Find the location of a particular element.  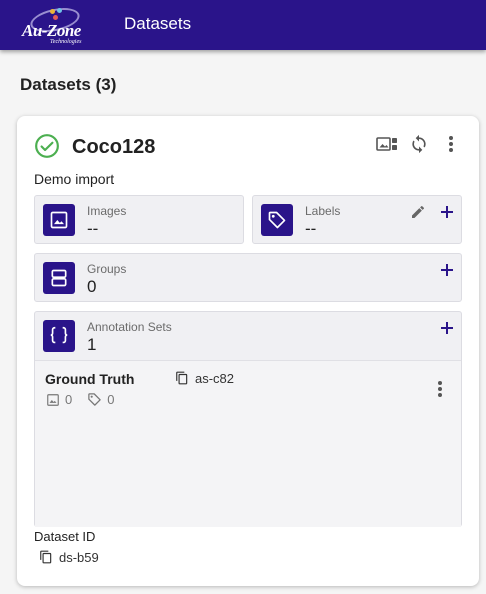

labels-label: Labels is located at coordinates (323, 211).